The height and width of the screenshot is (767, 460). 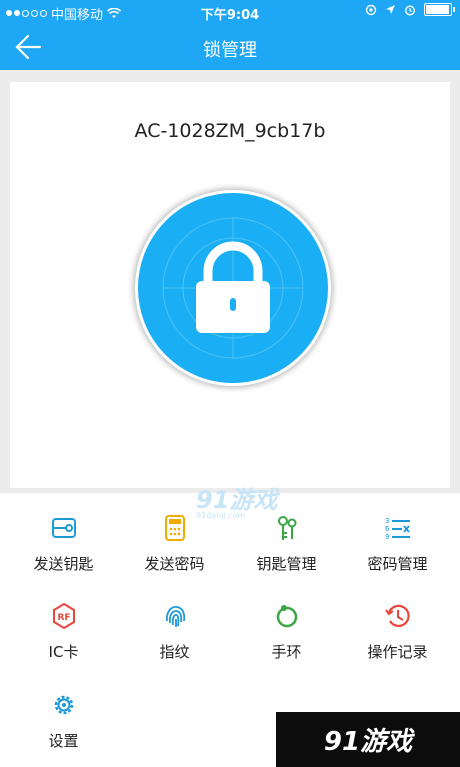 What do you see at coordinates (397, 543) in the screenshot?
I see `menu-password-management: 3 6 9 密码管理` at bounding box center [397, 543].